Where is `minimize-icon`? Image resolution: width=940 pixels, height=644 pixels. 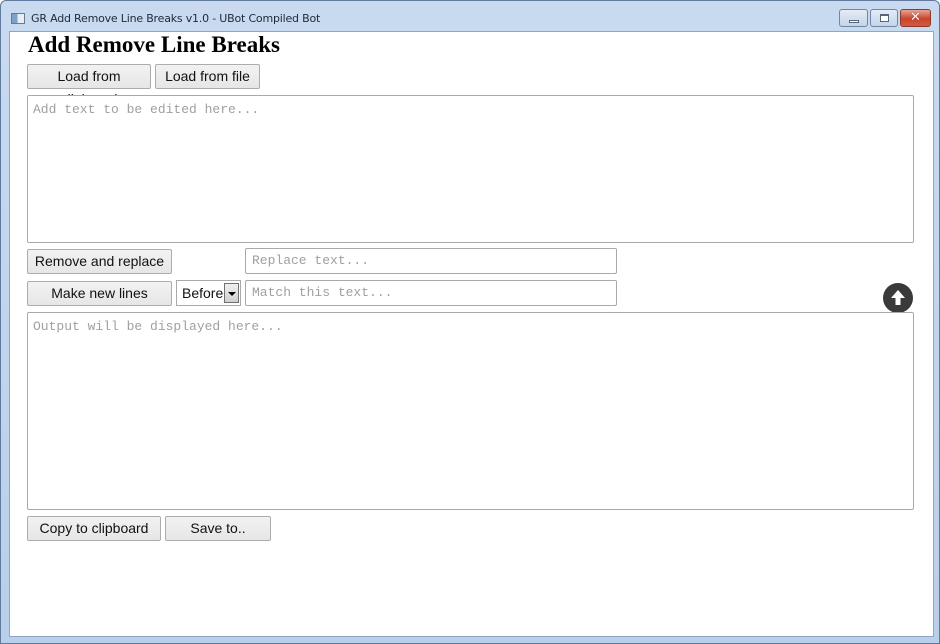 minimize-icon is located at coordinates (854, 21).